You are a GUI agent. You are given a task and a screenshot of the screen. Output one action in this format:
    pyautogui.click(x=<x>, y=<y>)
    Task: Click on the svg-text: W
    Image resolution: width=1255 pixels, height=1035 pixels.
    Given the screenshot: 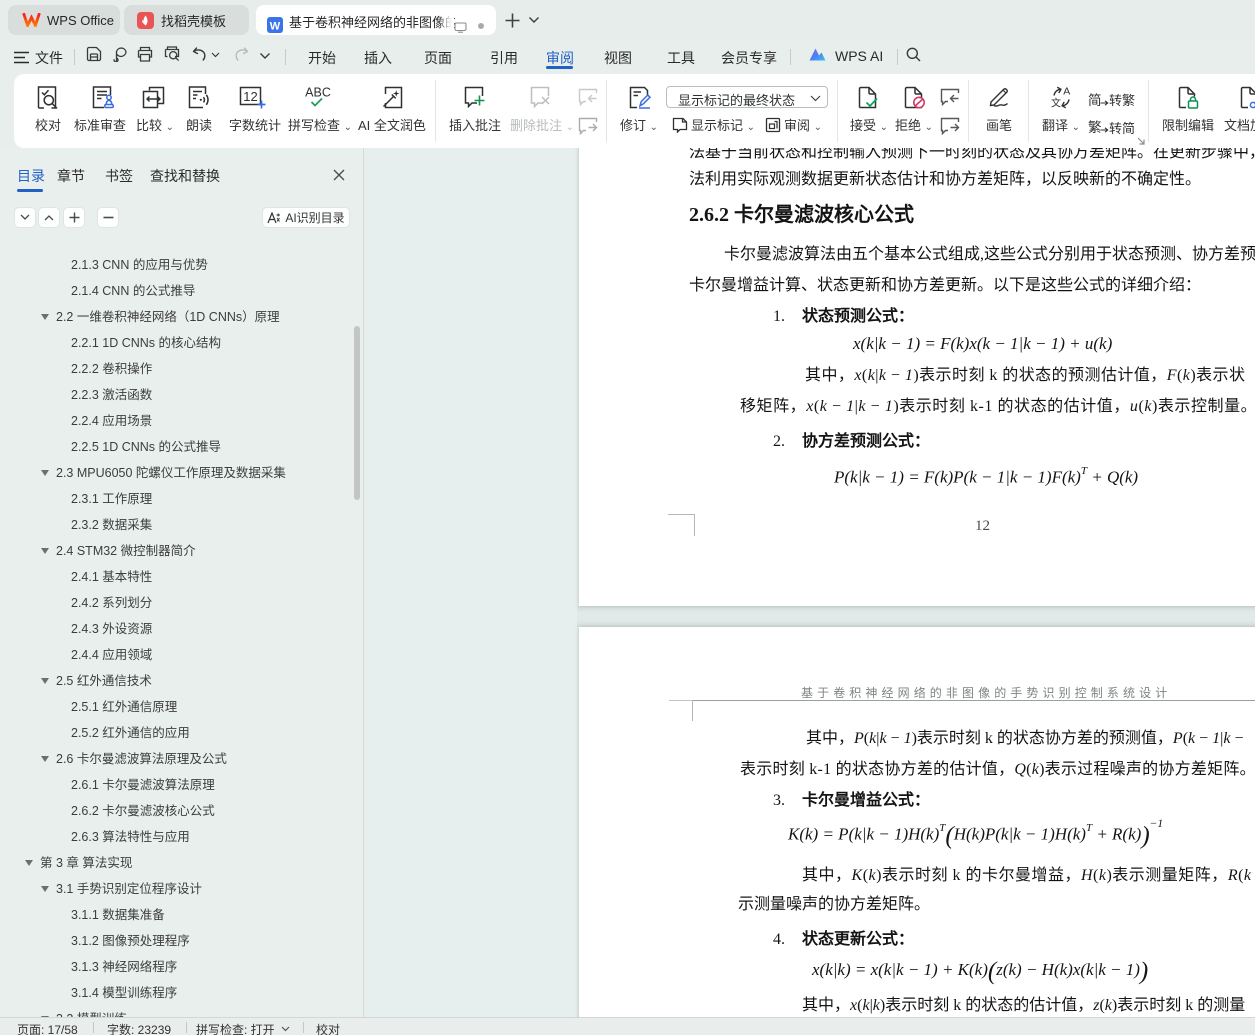 What is the action you would take?
    pyautogui.click(x=275, y=27)
    